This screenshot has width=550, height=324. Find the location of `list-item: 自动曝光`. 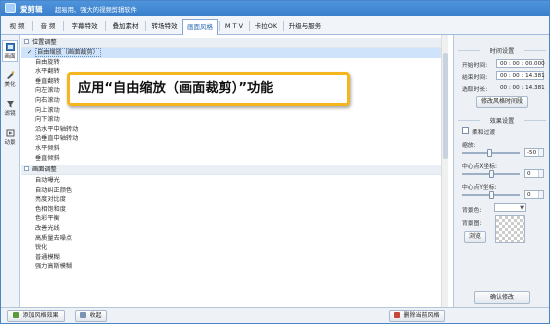

list-item: 自动曝光 is located at coordinates (234, 181).